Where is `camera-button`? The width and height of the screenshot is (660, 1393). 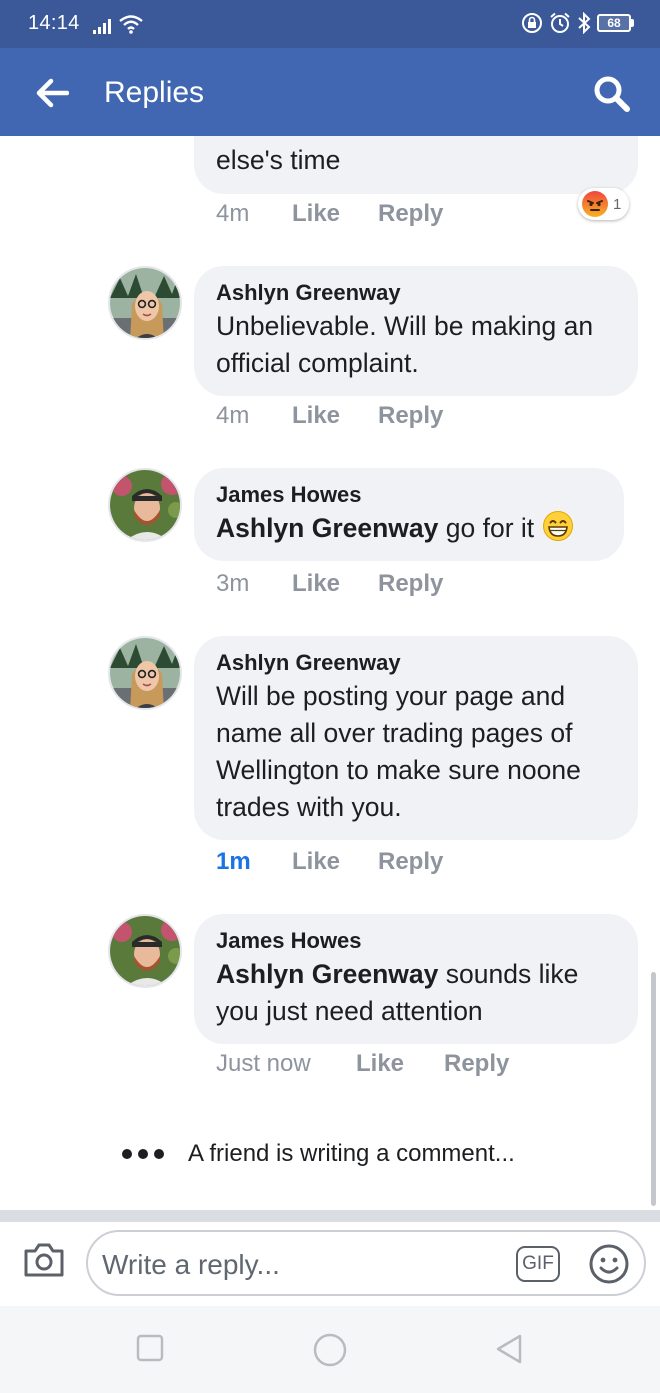
camera-button is located at coordinates (44, 1260).